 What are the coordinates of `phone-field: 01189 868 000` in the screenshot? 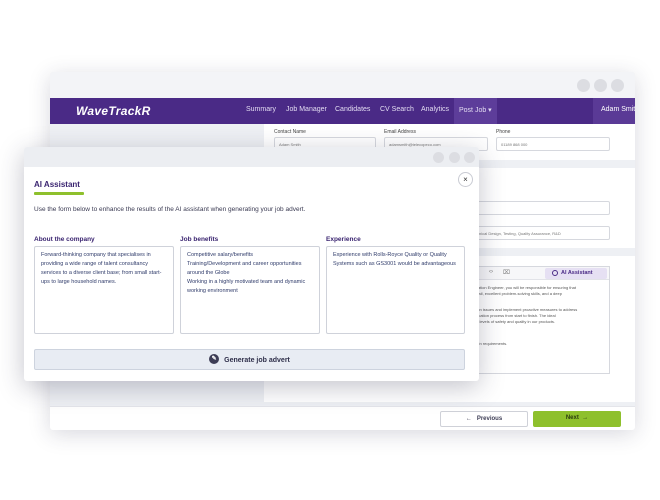 It's located at (553, 144).